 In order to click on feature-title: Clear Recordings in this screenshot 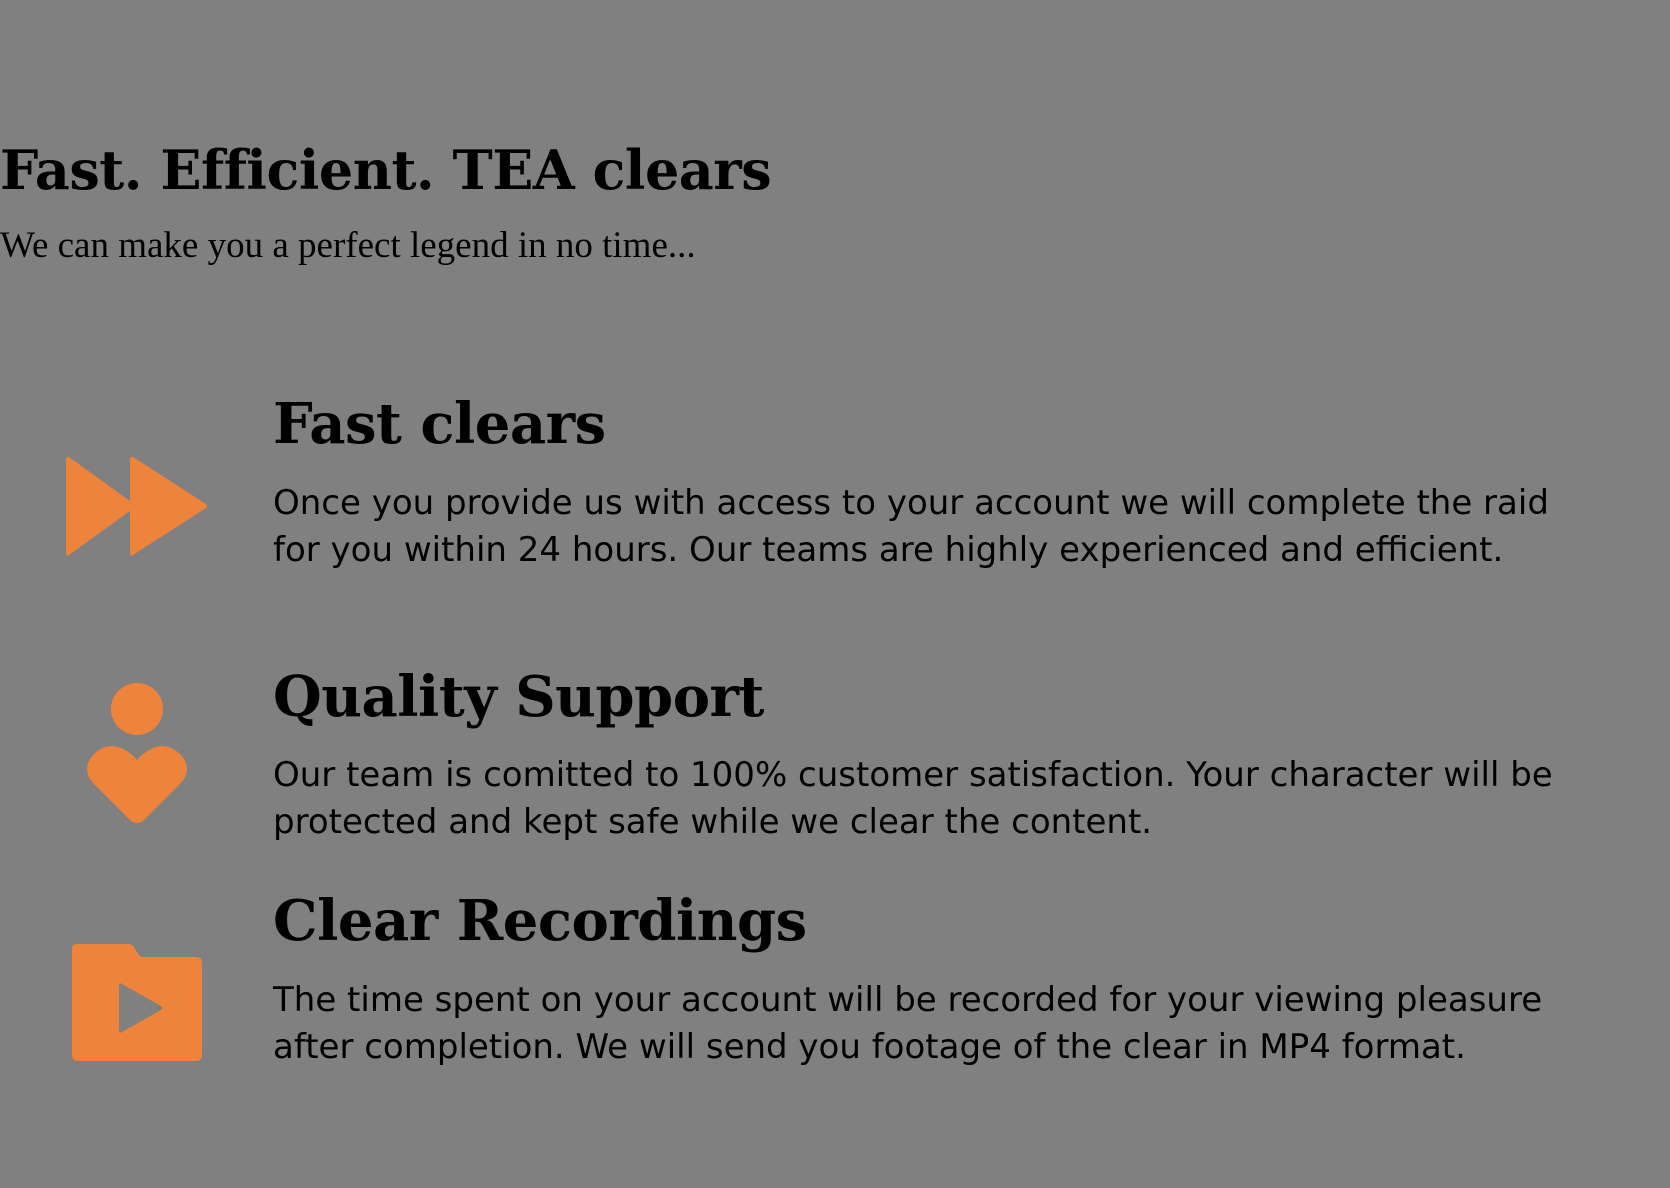, I will do `click(540, 921)`.